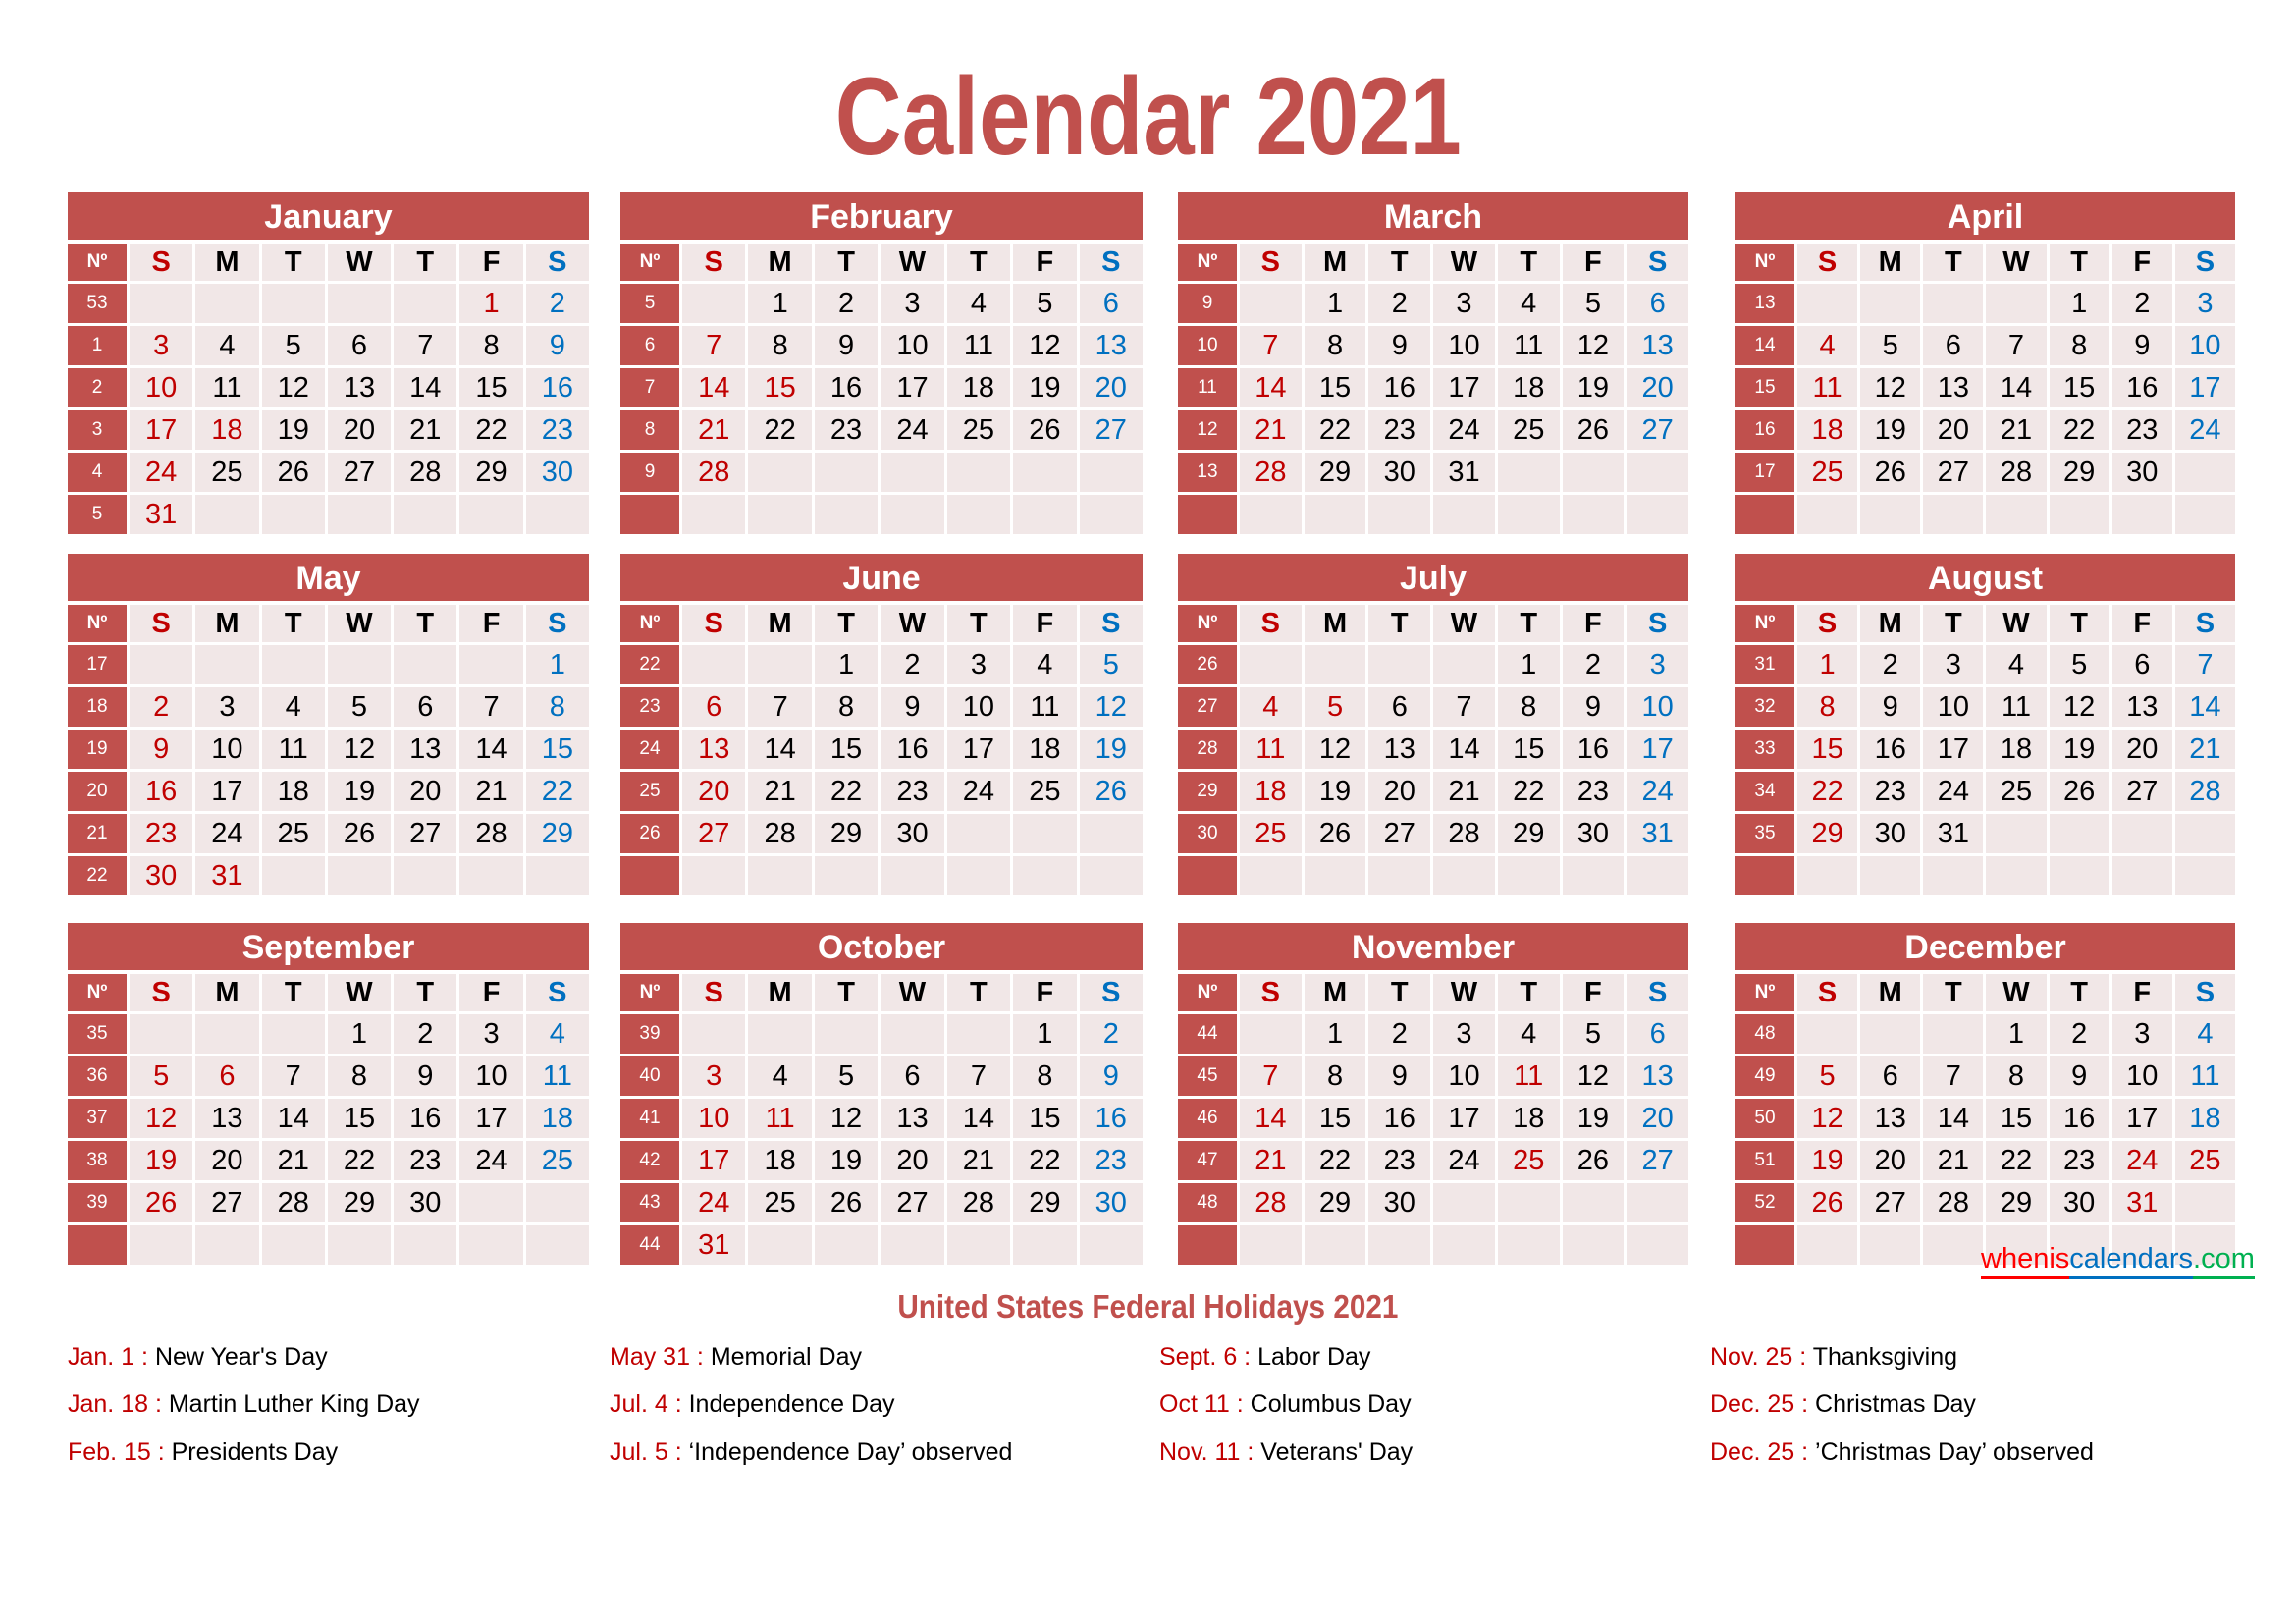  What do you see at coordinates (1148, 117) in the screenshot?
I see `page-title: Calendar 2021` at bounding box center [1148, 117].